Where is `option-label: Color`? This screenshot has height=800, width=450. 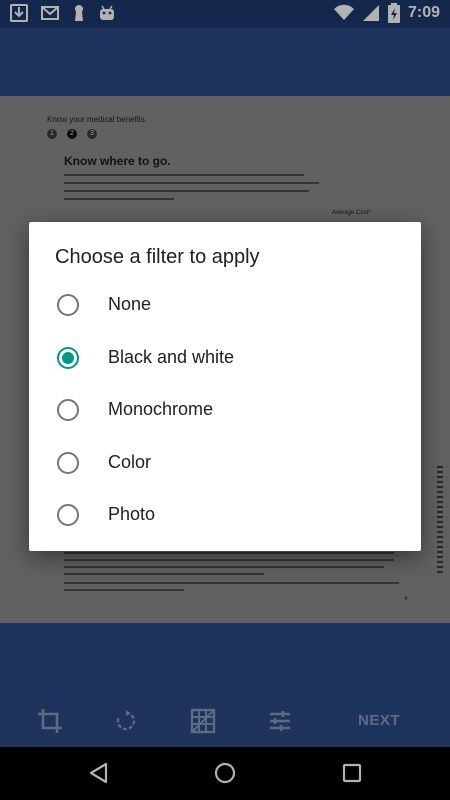
option-label: Color is located at coordinates (130, 462).